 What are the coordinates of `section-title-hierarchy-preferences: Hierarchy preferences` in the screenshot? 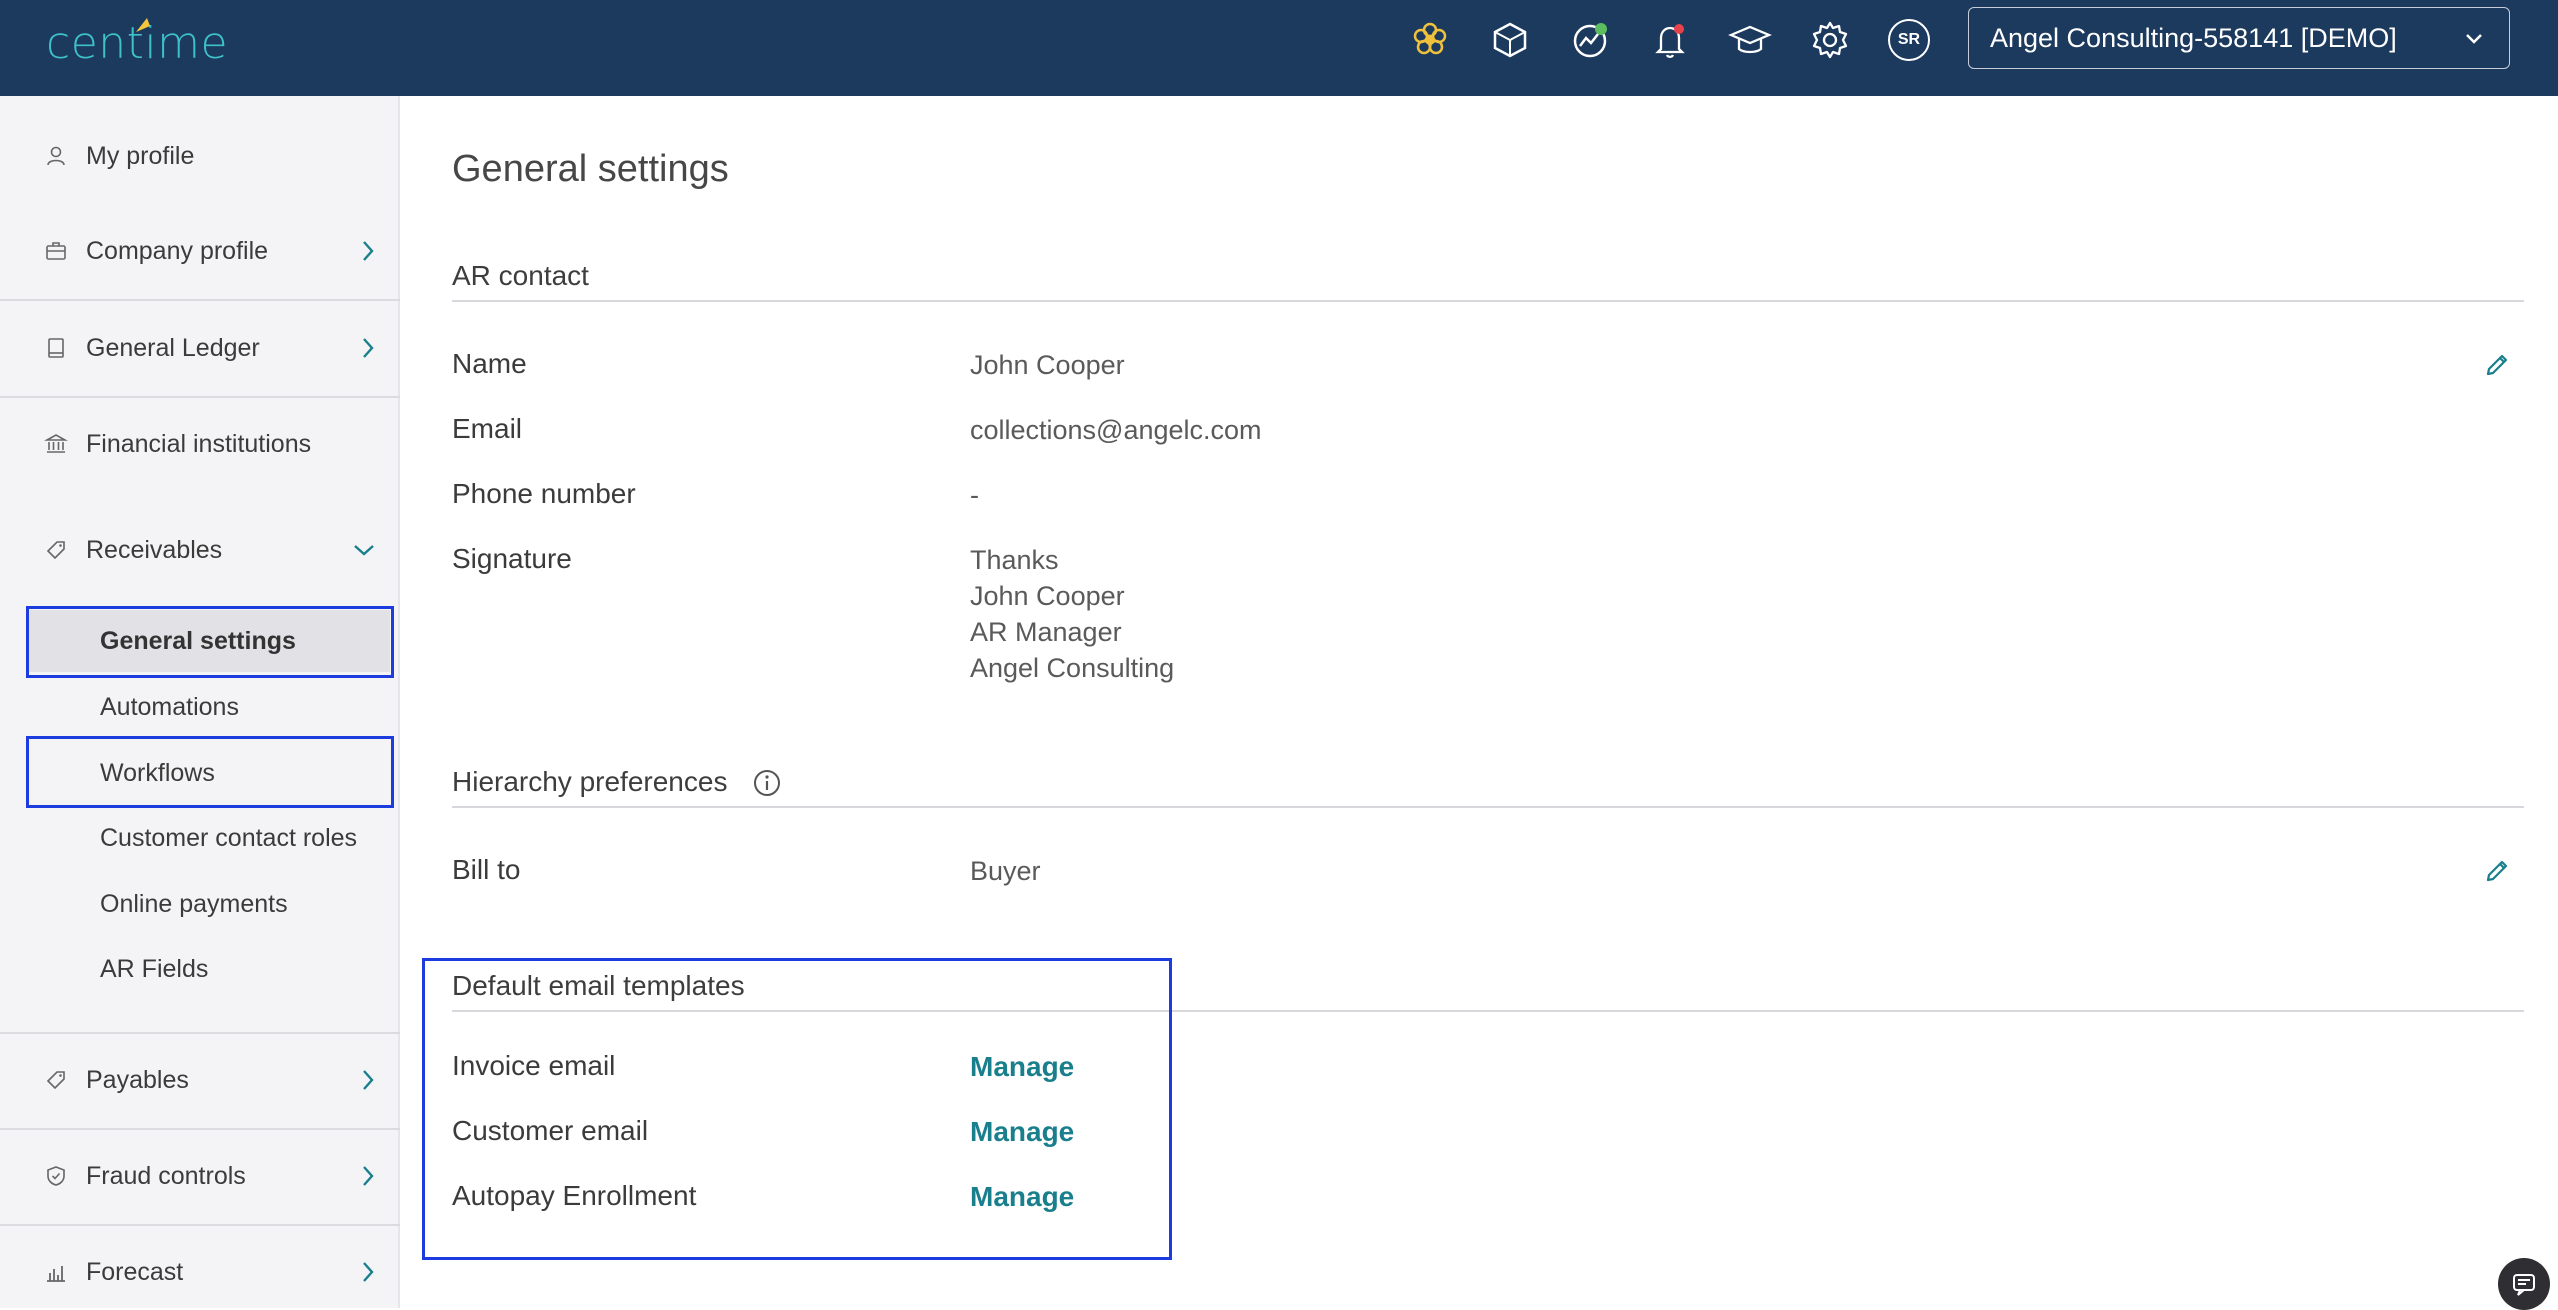 It's located at (590, 781).